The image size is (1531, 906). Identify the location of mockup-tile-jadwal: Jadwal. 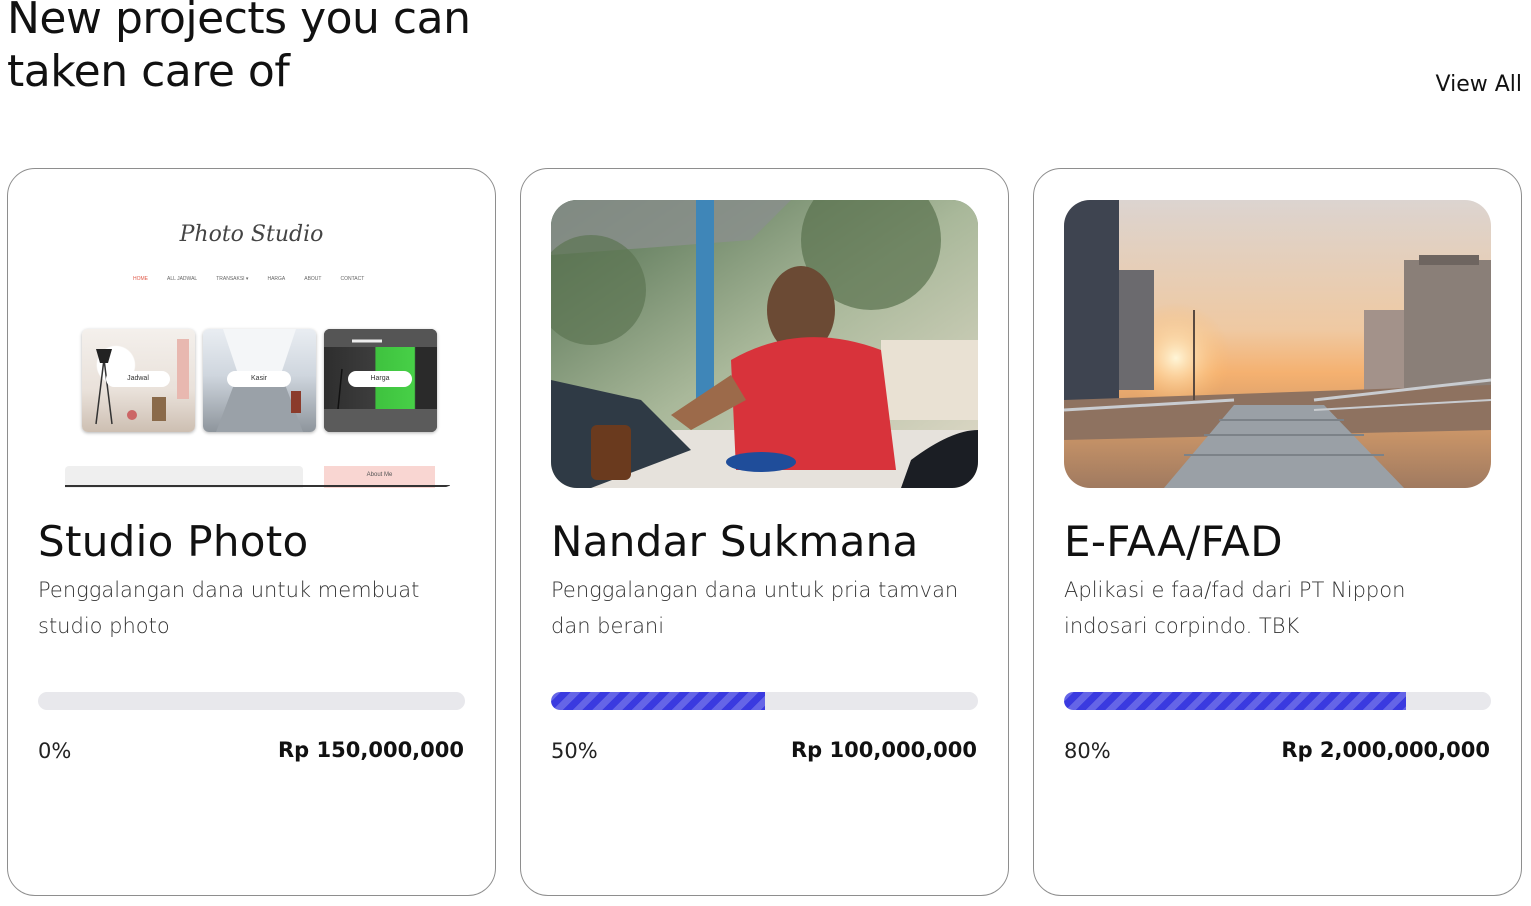
(138, 380).